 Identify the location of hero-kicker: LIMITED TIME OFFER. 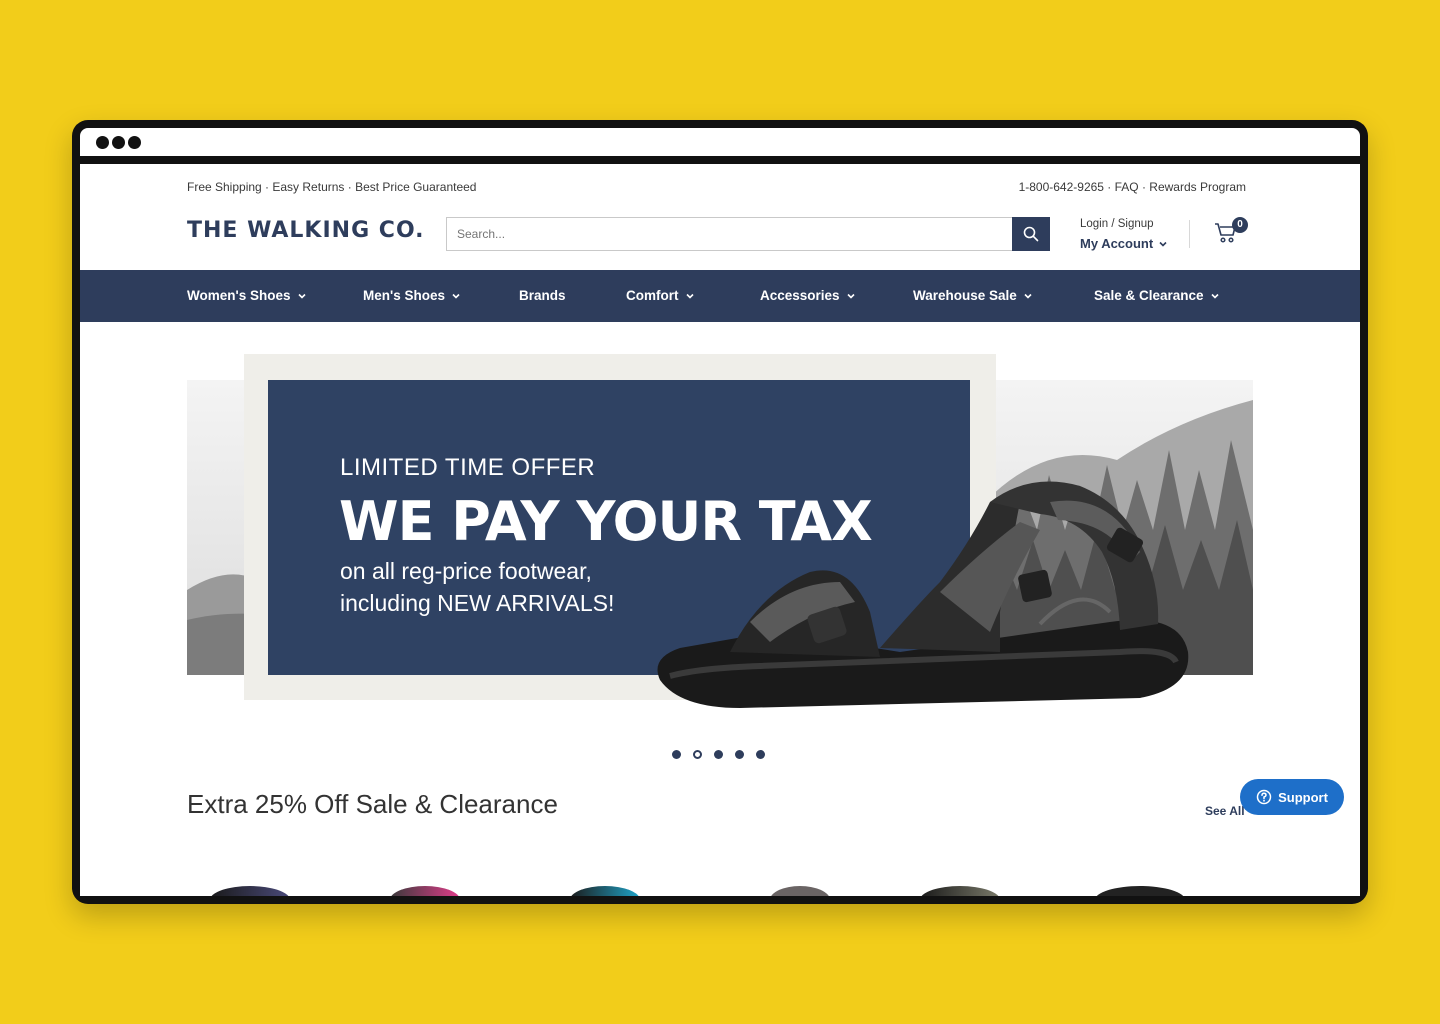
(468, 467).